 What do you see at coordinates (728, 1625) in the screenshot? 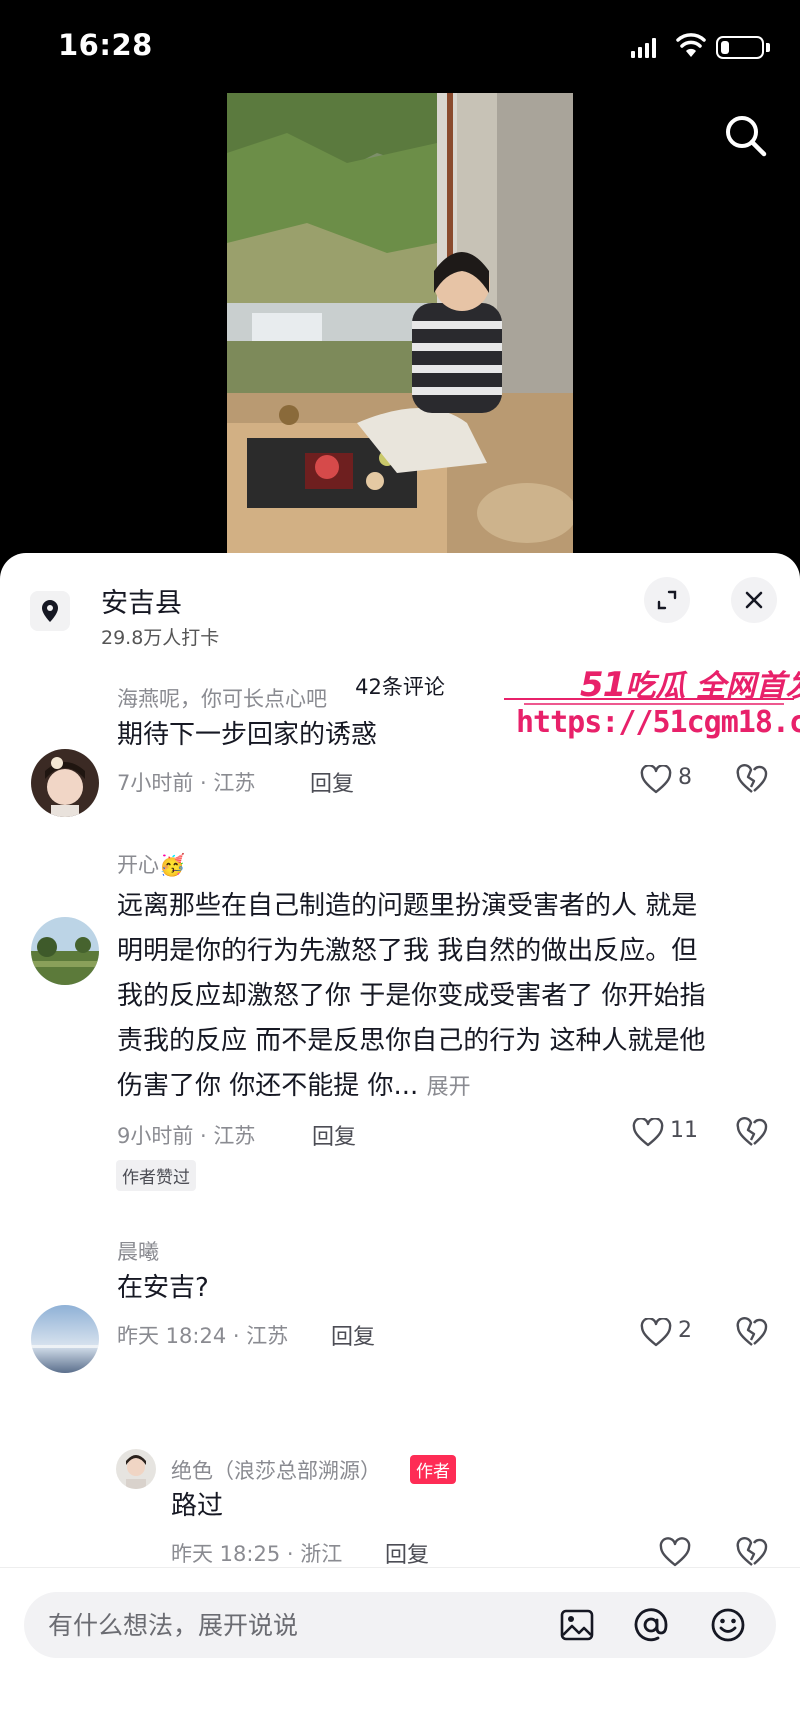
I see `smiley-icon` at bounding box center [728, 1625].